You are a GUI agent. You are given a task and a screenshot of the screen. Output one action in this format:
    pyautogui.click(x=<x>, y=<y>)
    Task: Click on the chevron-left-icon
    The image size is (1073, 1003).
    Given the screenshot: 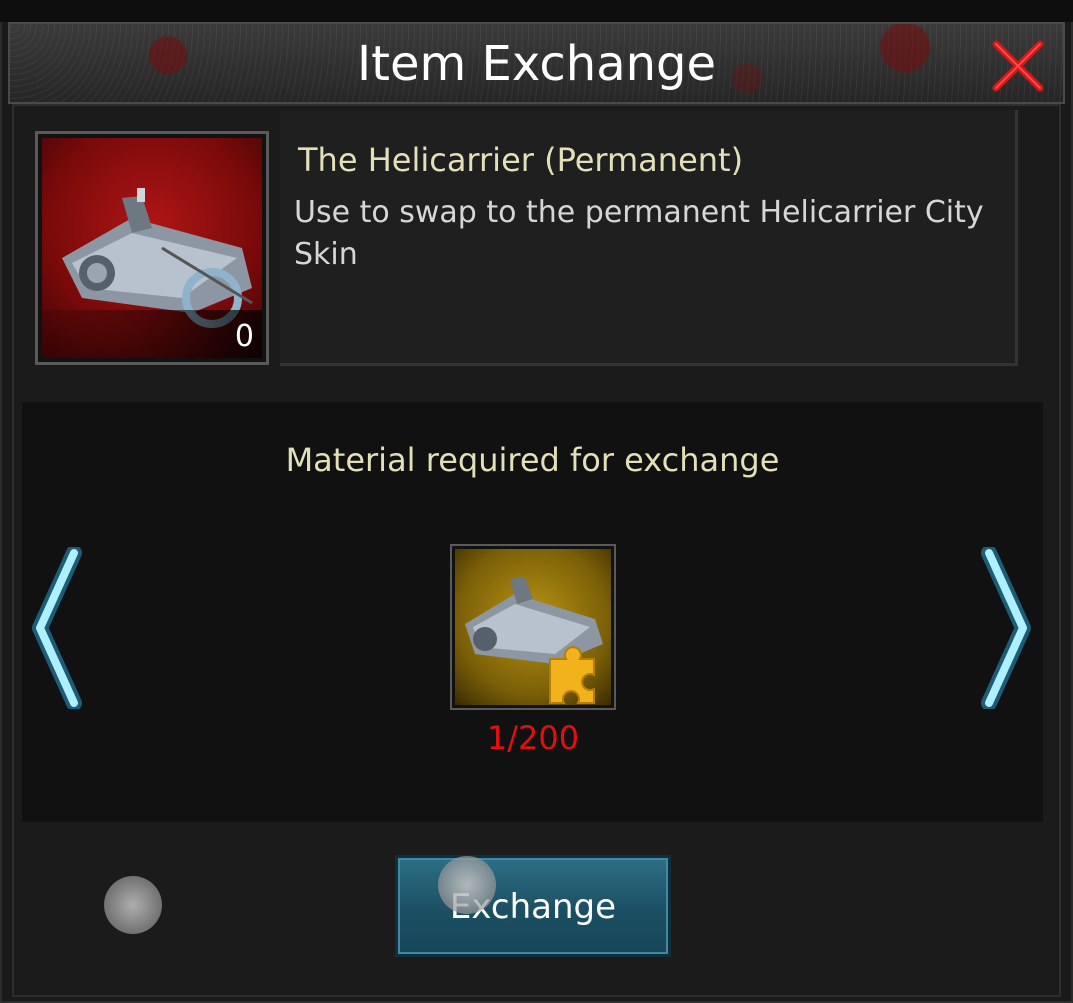 What is the action you would take?
    pyautogui.click(x=57, y=628)
    